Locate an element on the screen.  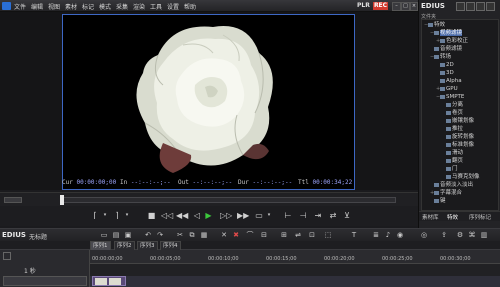
step-forward-icon: ▷▷ is located at coordinates (226, 215).